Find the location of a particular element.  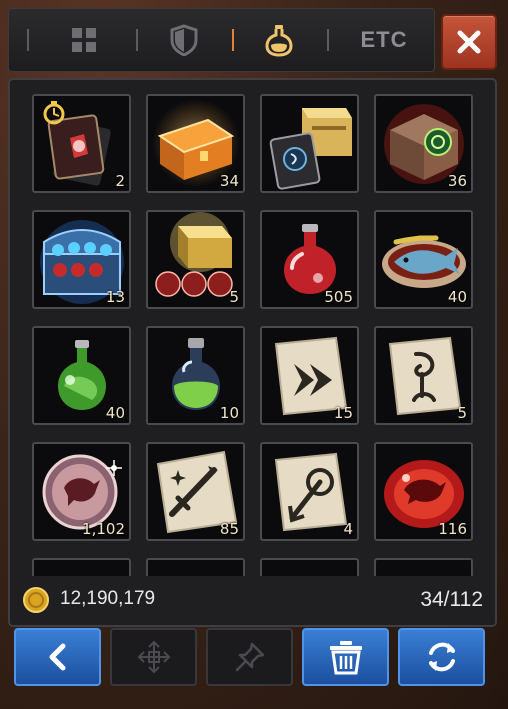

item-slot: 36 is located at coordinates (423, 143).